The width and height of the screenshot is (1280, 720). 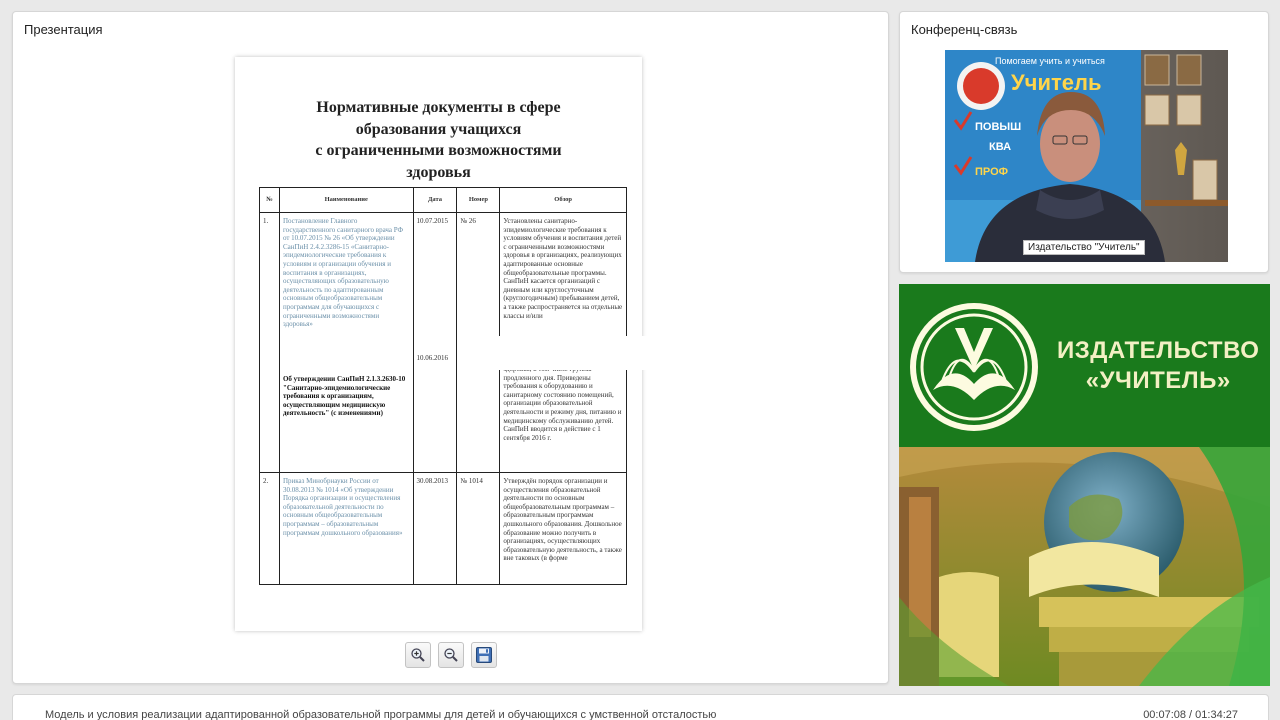 I want to click on row-date: 30.08.2013, so click(x=435, y=528).